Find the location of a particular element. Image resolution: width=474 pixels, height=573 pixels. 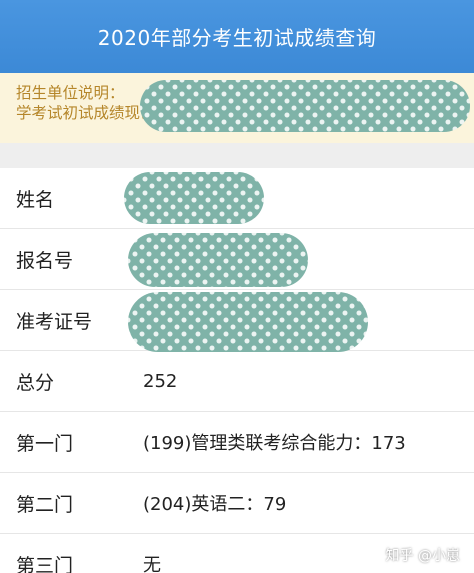

row-name: 姓名 is located at coordinates (237, 198).